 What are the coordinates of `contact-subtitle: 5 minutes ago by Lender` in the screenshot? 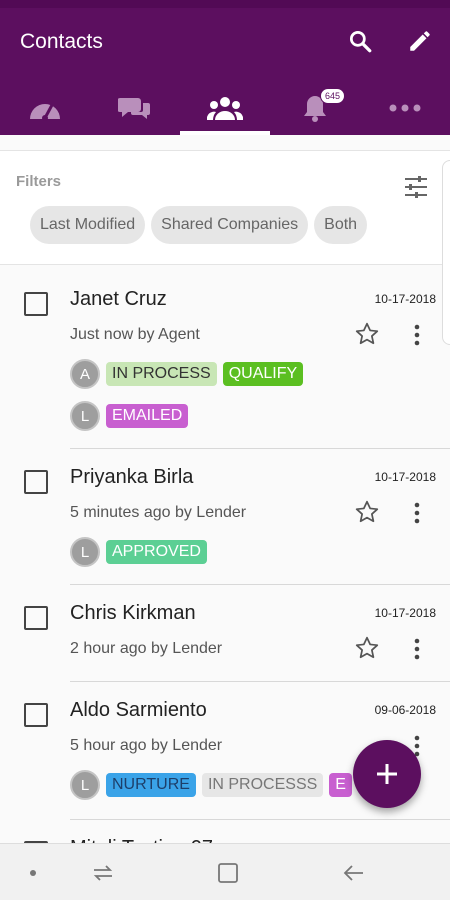 It's located at (158, 512).